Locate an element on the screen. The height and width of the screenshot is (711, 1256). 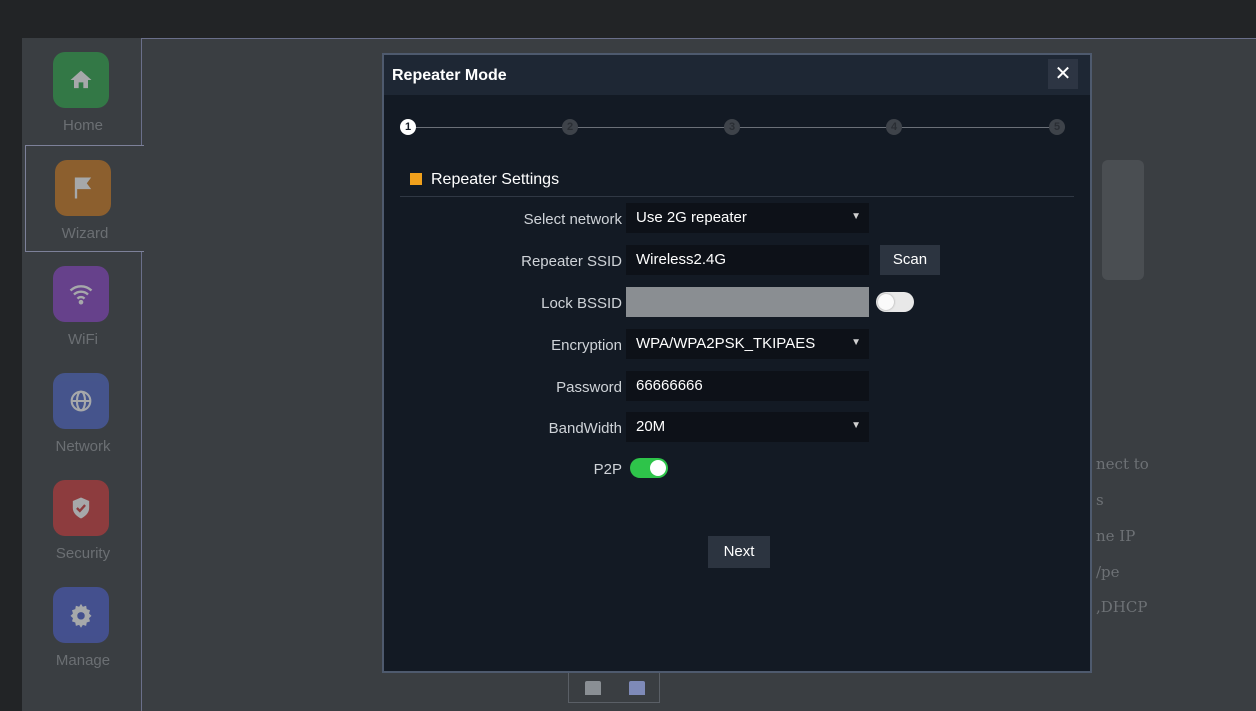
encryption-row: Encryption WPA/WPA2PSK_TKIPAES ▼ is located at coordinates (739, 345).